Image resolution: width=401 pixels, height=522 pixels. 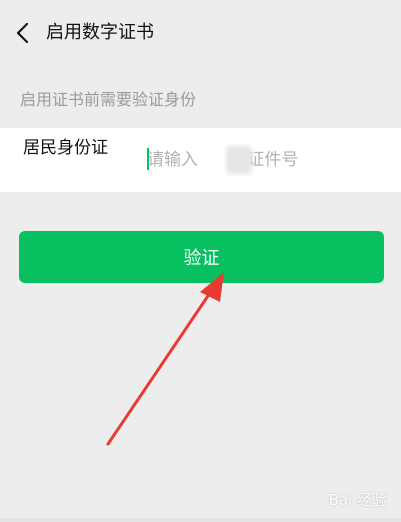 What do you see at coordinates (200, 520) in the screenshot?
I see `bottom-divider` at bounding box center [200, 520].